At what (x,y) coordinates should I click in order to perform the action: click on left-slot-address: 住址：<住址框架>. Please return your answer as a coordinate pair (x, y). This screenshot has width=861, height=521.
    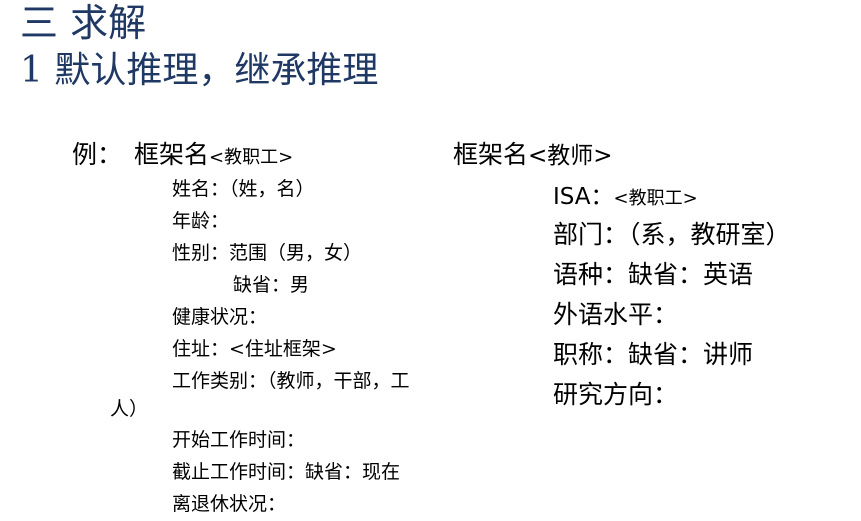
    Looking at the image, I should click on (254, 349).